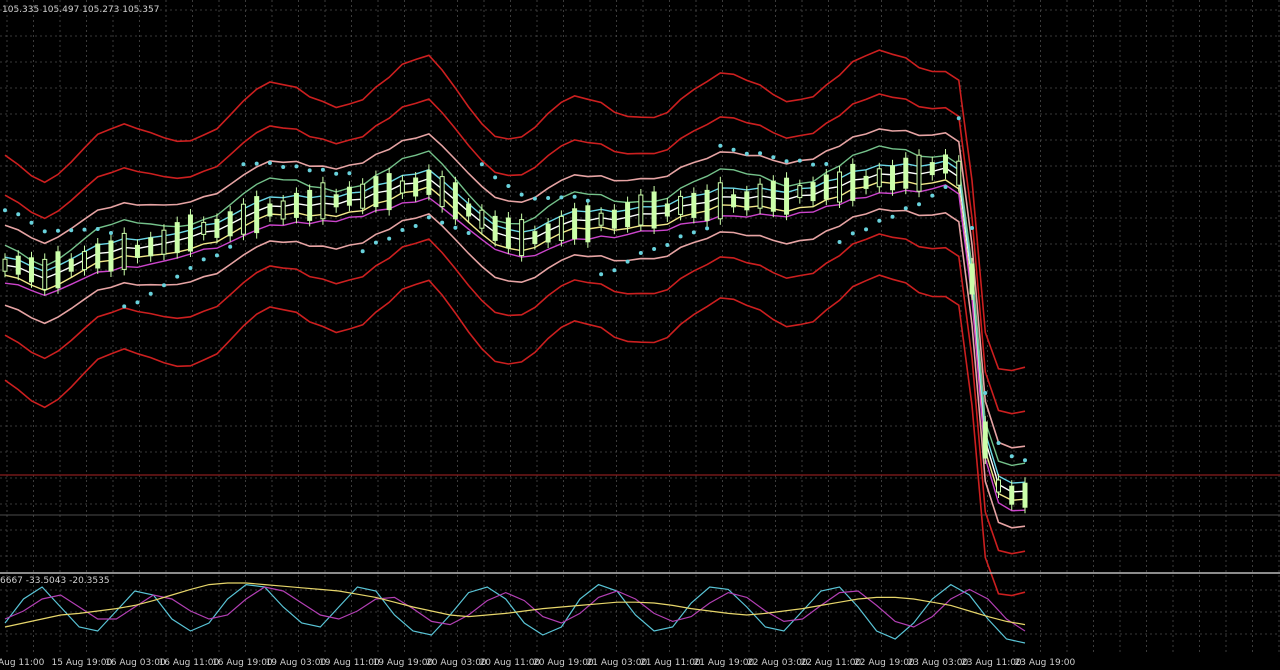 This screenshot has height=670, width=1280. What do you see at coordinates (22, 663) in the screenshot?
I see `x-tick-label: Aug 11:00` at bounding box center [22, 663].